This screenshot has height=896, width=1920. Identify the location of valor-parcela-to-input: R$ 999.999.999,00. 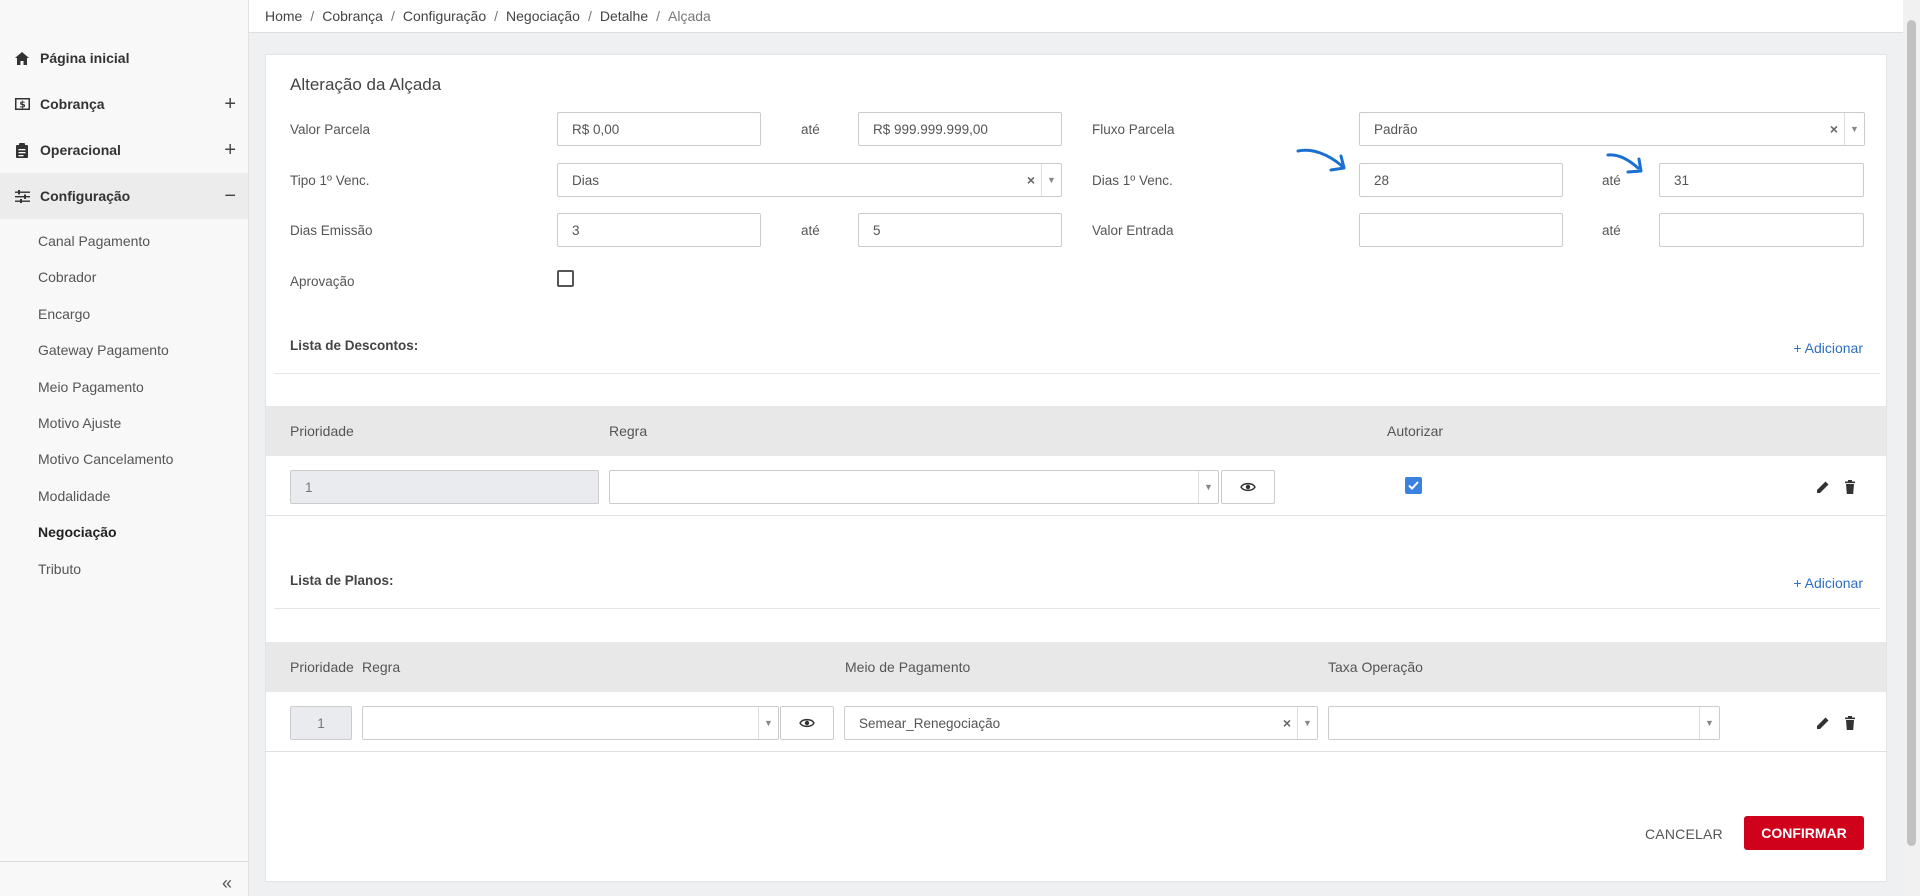
(960, 129).